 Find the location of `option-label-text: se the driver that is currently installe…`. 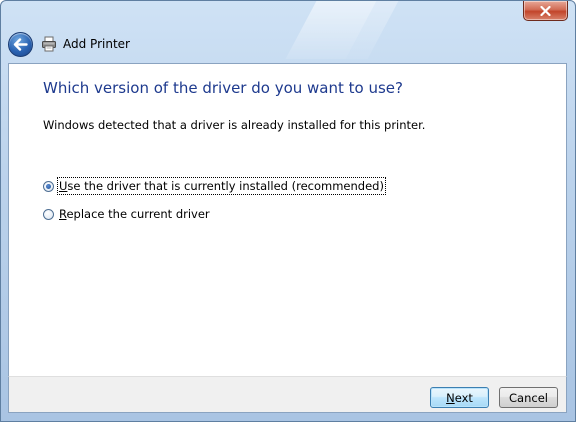

option-label-text: se the driver that is currently installe… is located at coordinates (225, 186).